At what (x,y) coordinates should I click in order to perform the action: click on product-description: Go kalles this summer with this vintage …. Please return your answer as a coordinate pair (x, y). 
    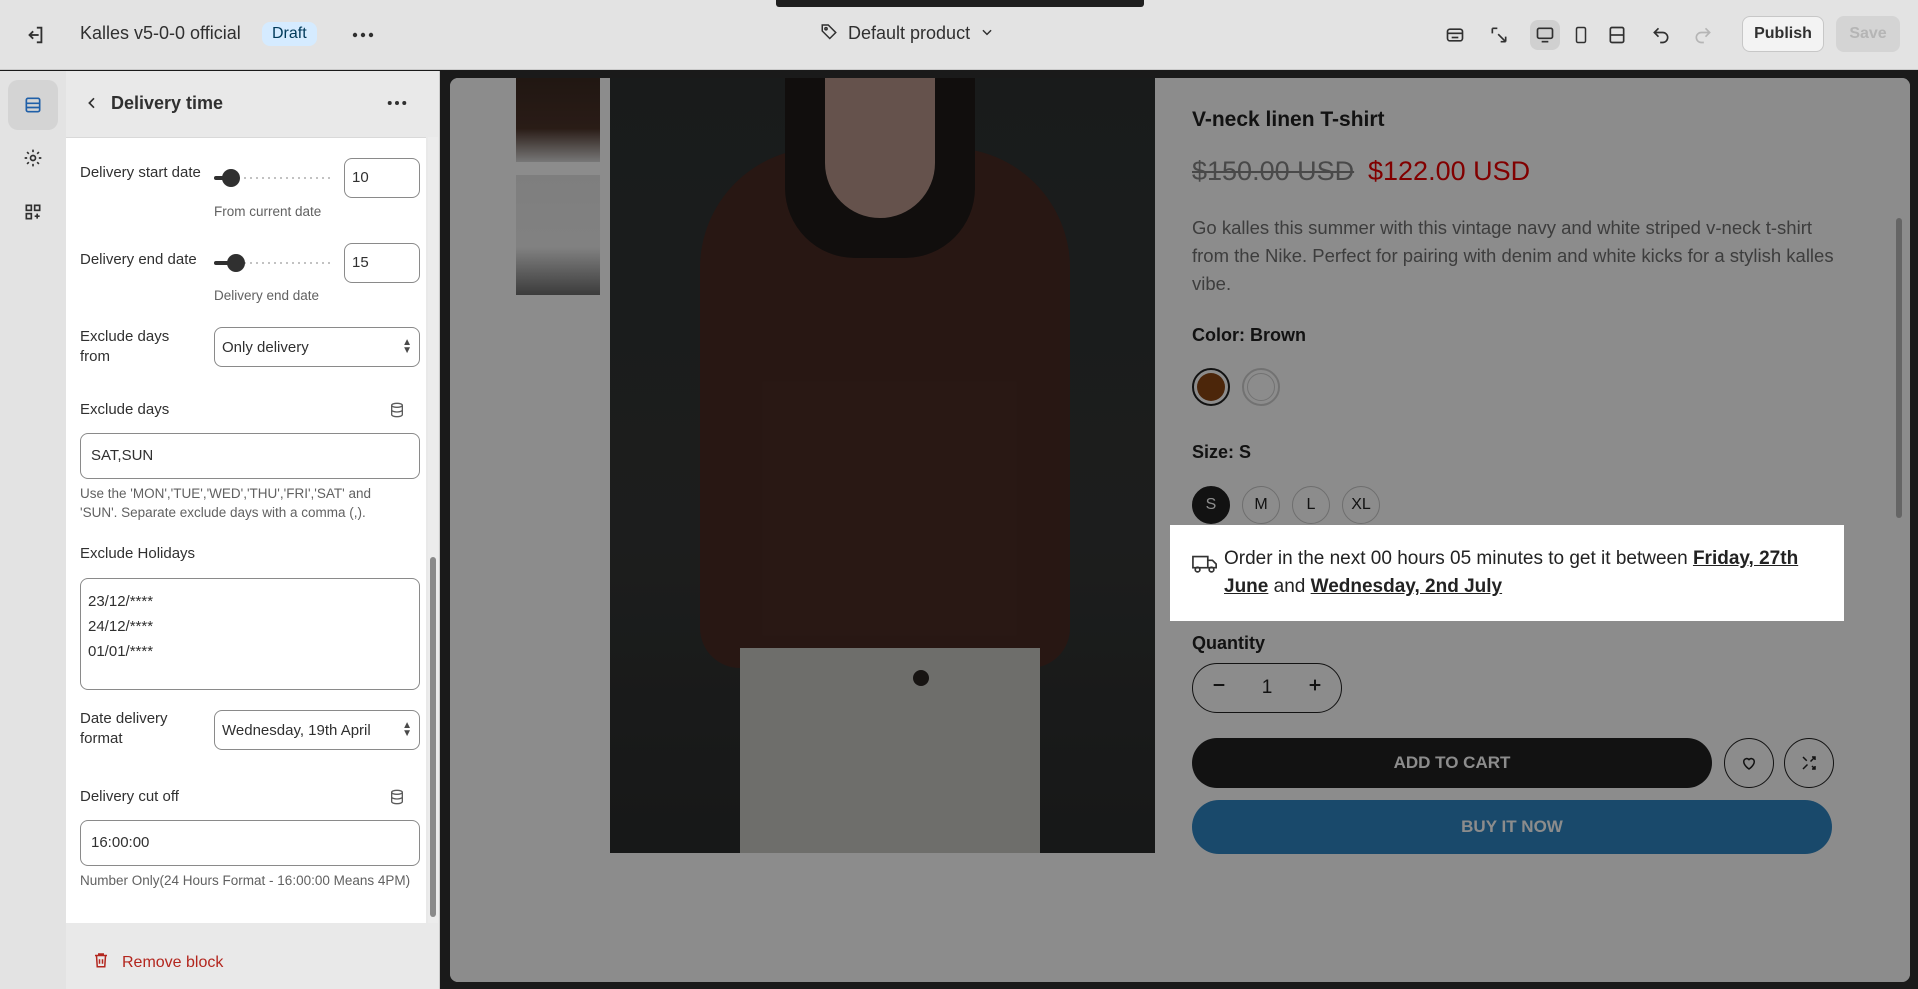
    Looking at the image, I should click on (1513, 255).